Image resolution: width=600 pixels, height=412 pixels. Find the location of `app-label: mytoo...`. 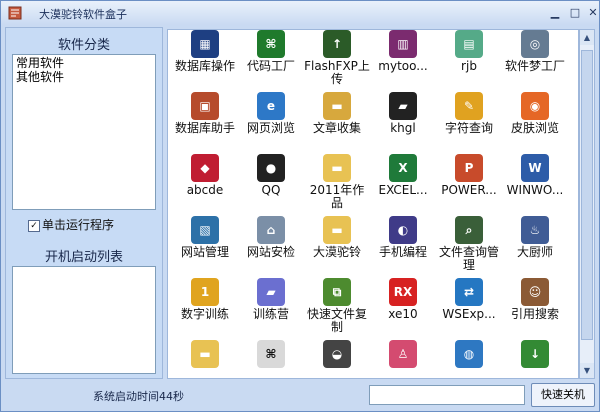

app-label: mytoo... is located at coordinates (403, 66).